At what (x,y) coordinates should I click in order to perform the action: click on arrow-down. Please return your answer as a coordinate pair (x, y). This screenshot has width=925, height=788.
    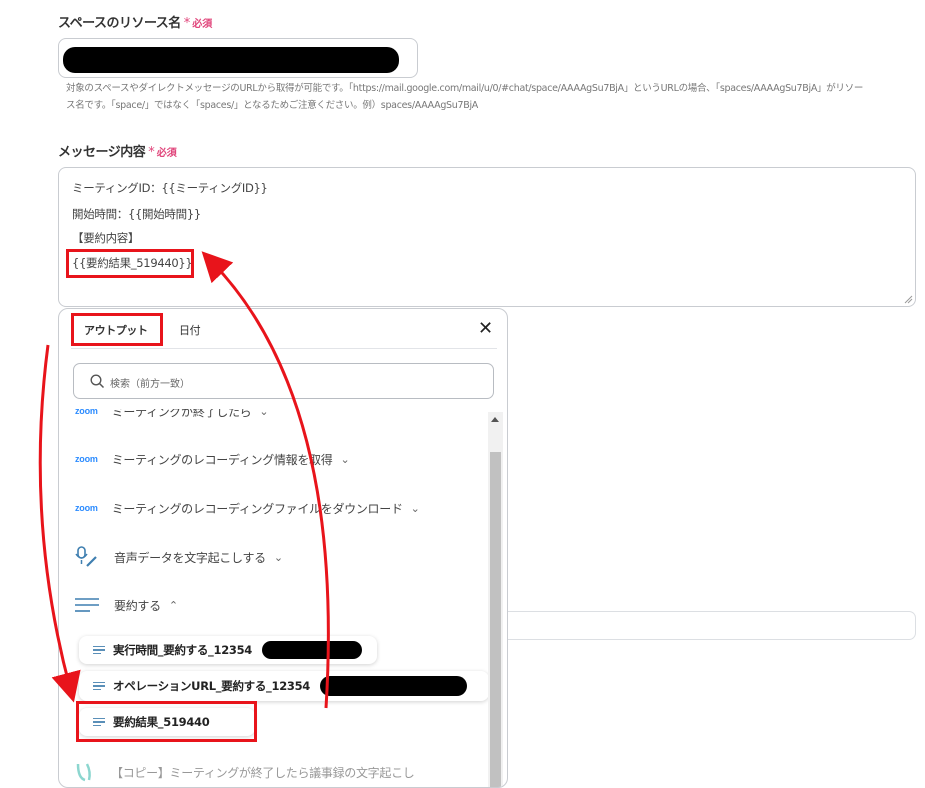
    Looking at the image, I should click on (59, 523).